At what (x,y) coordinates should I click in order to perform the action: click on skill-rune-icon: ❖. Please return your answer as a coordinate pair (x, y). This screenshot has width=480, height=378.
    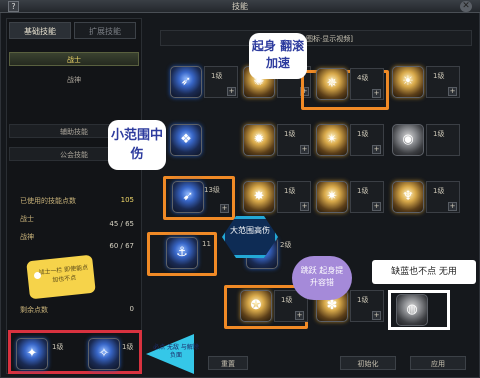
    Looking at the image, I should click on (186, 139).